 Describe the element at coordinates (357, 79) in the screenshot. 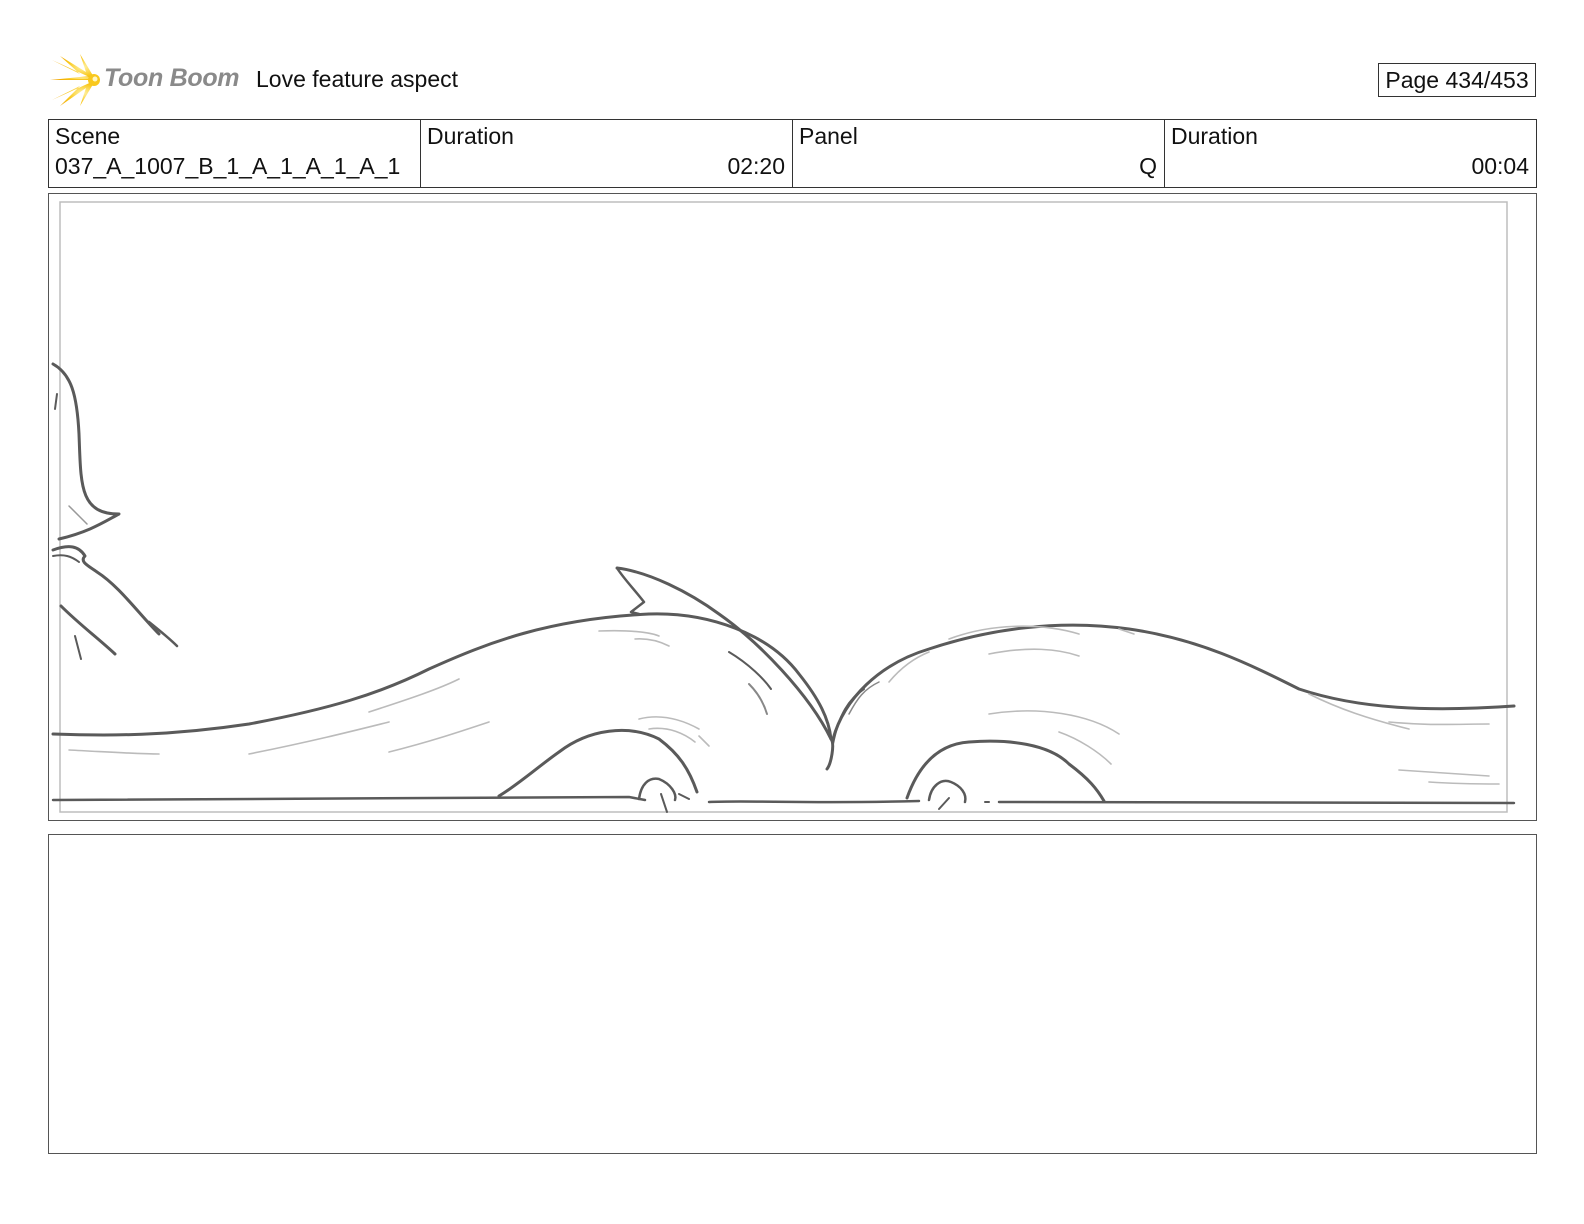

I see `project-title: Love feature aspect` at that location.